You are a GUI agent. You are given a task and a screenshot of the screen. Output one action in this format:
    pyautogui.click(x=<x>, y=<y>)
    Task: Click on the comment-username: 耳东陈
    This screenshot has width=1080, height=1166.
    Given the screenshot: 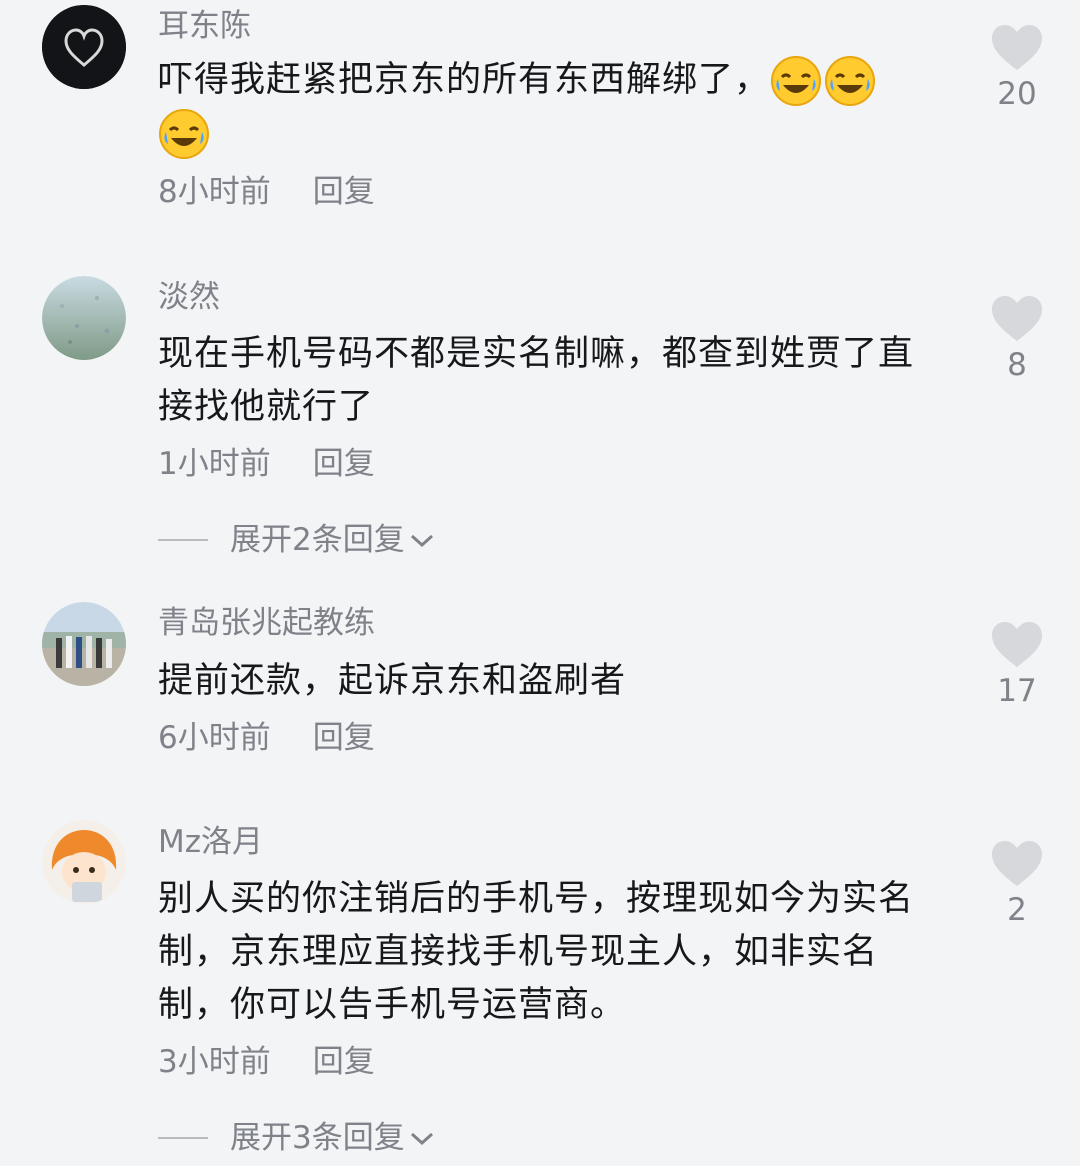 What is the action you would take?
    pyautogui.click(x=204, y=26)
    